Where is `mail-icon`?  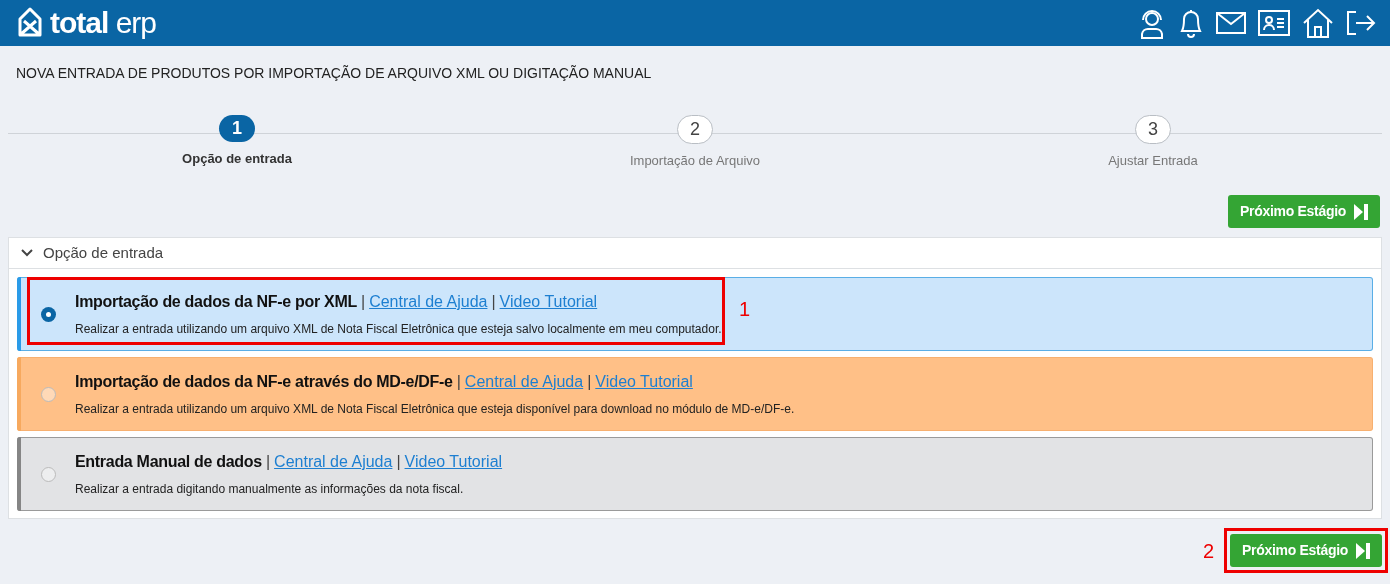 mail-icon is located at coordinates (1231, 23).